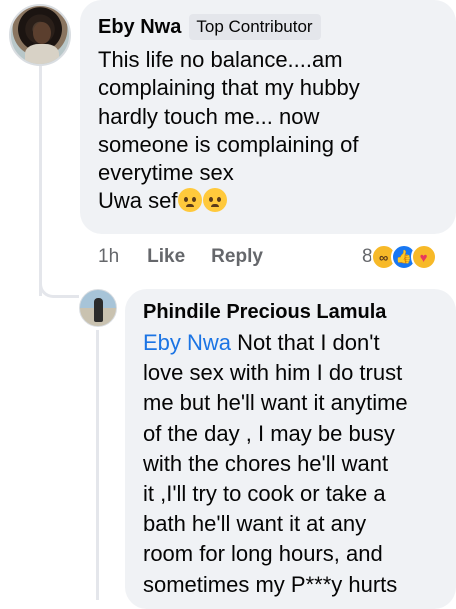 This screenshot has width=456, height=609. I want to click on care-reaction-icon: ♥, so click(423, 257).